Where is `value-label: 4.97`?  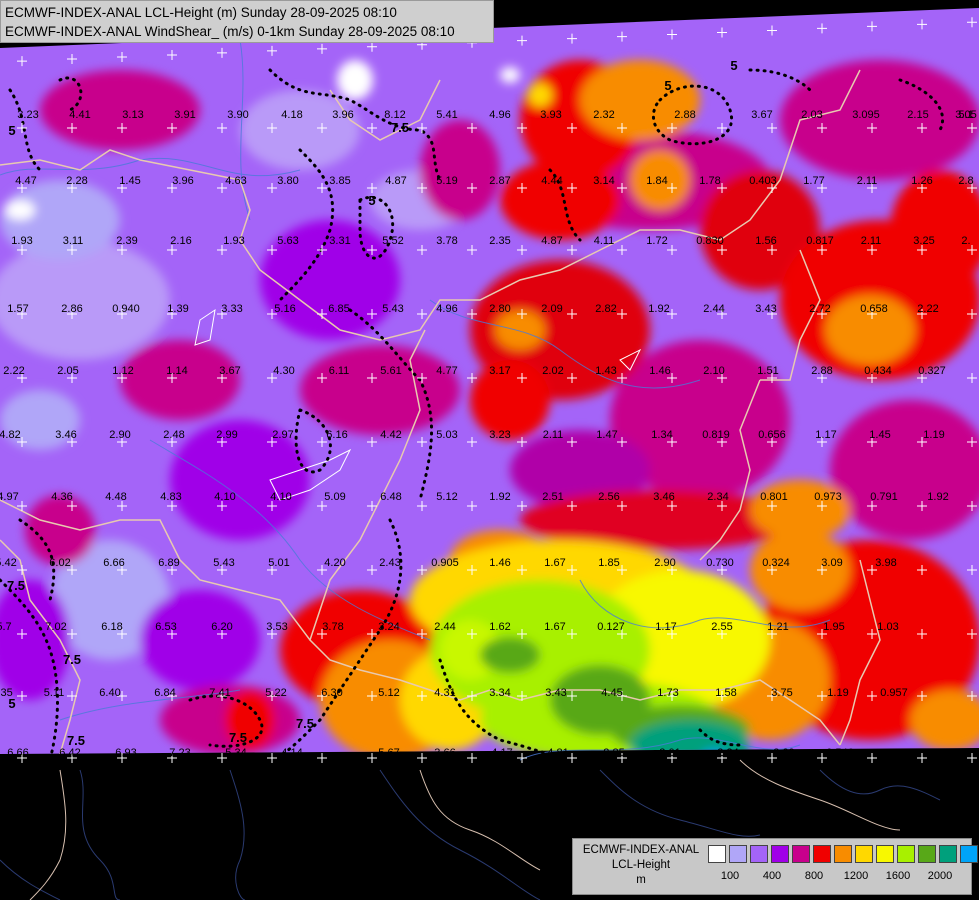
value-label: 4.97 is located at coordinates (9, 497).